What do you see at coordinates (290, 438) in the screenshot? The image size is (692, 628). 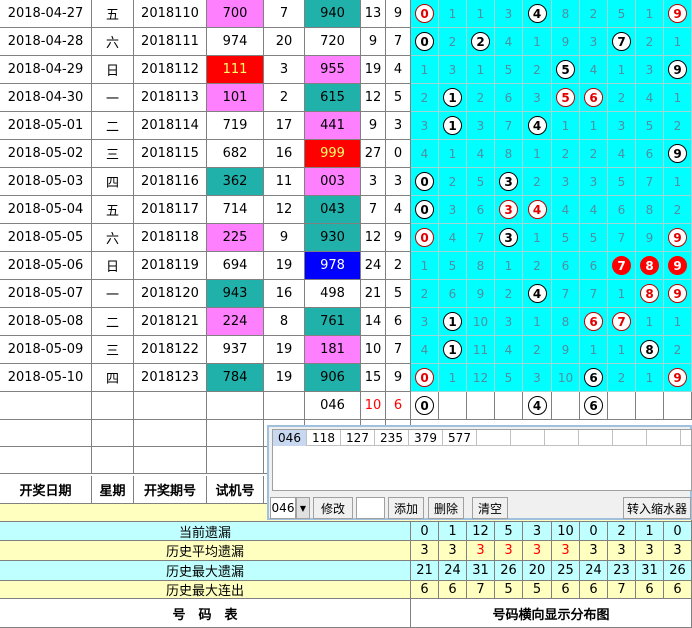 I see `trial-number-list-item: 046` at bounding box center [290, 438].